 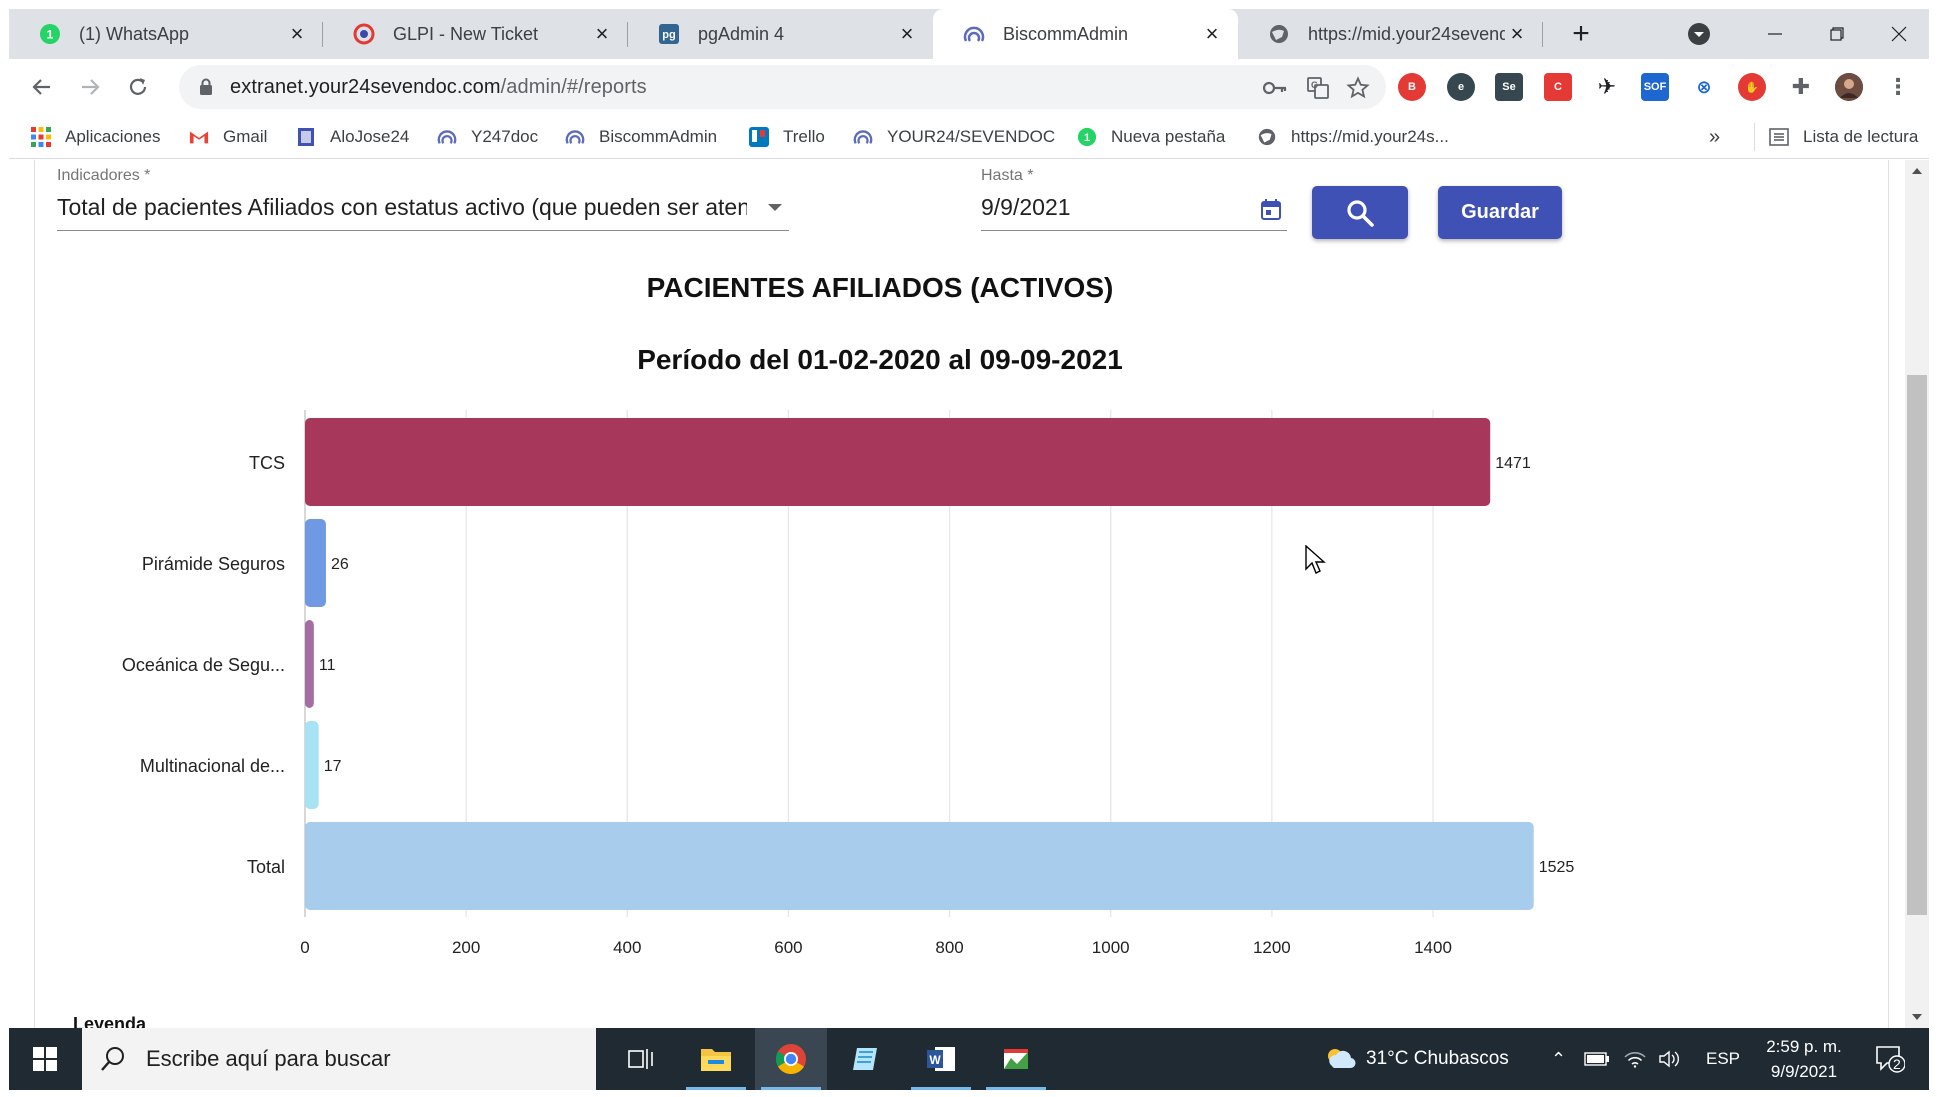 I want to click on extension-b-icon: B, so click(x=1412, y=87).